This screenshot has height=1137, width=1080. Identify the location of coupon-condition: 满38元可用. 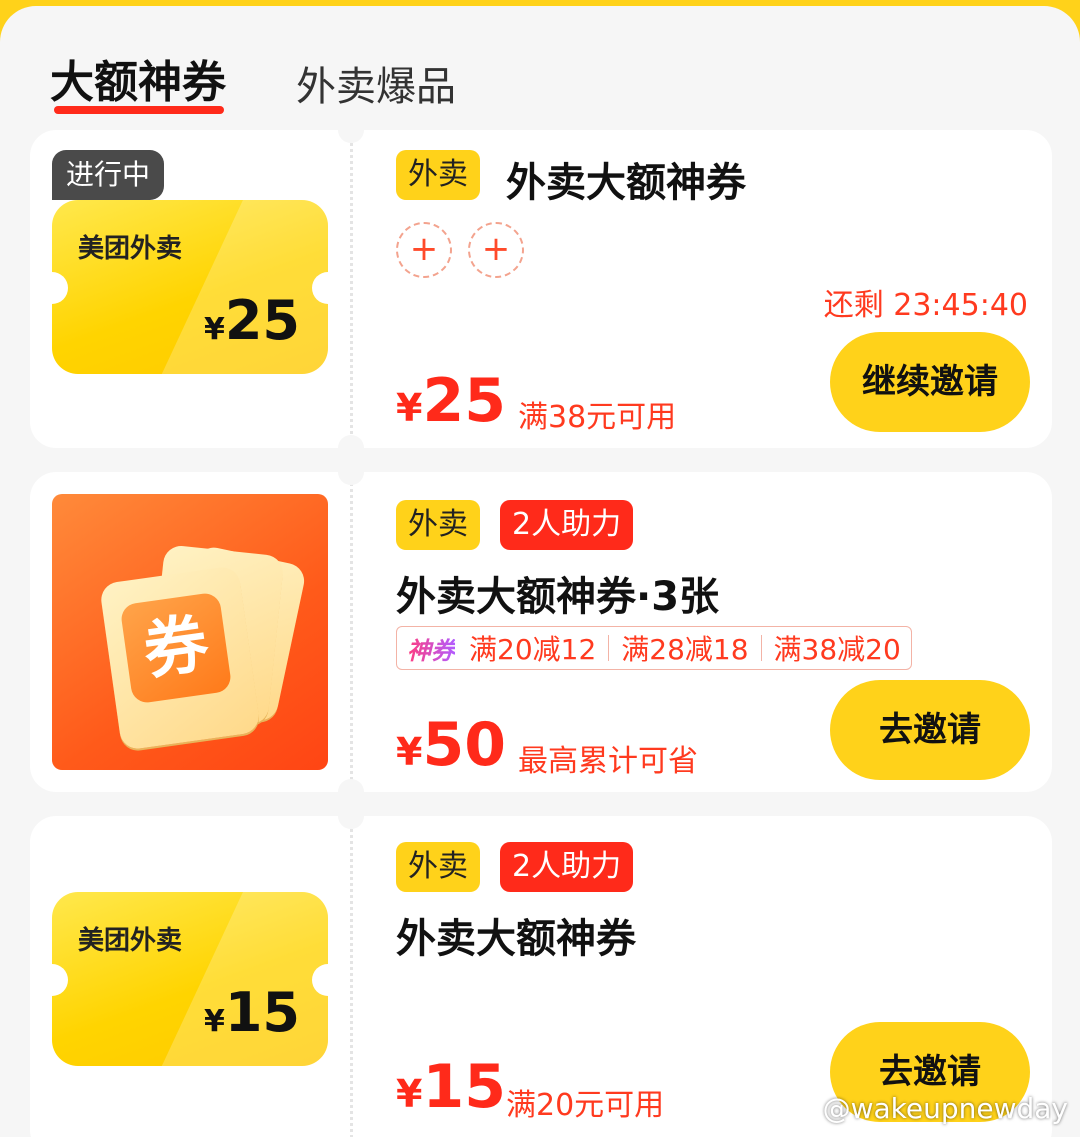
(597, 417).